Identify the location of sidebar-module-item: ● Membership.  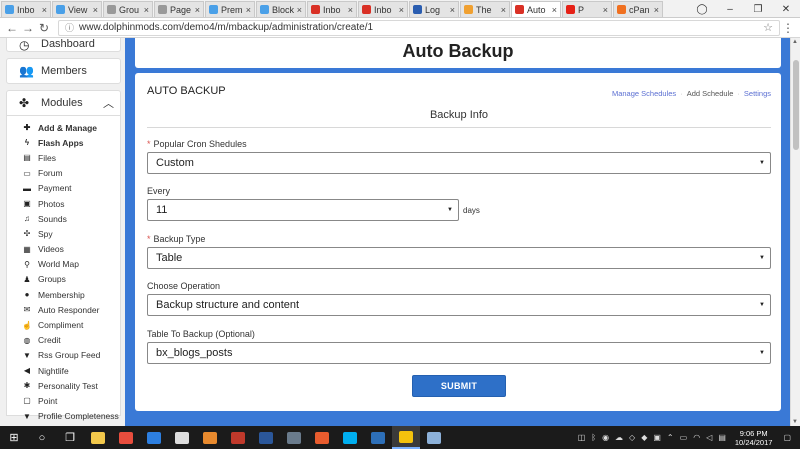
(63, 294).